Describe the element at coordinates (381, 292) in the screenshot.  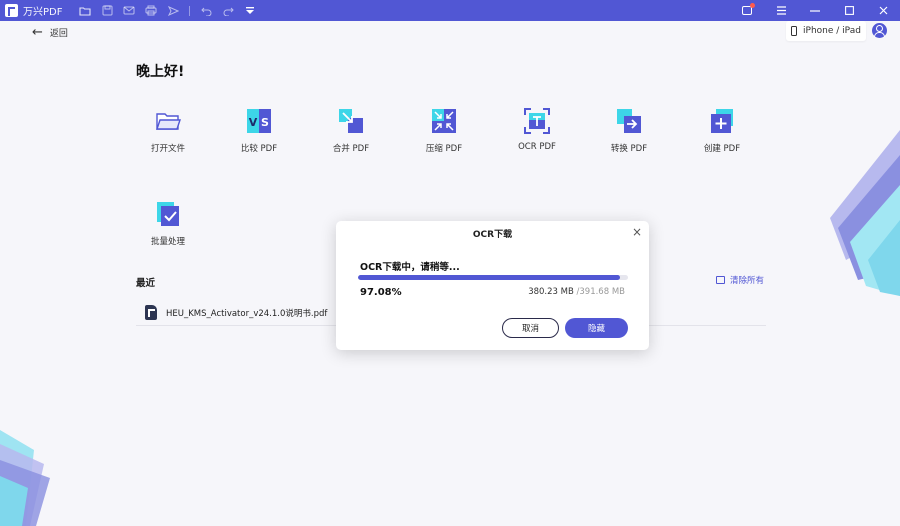
I see `download-percent: 97.08%` at that location.